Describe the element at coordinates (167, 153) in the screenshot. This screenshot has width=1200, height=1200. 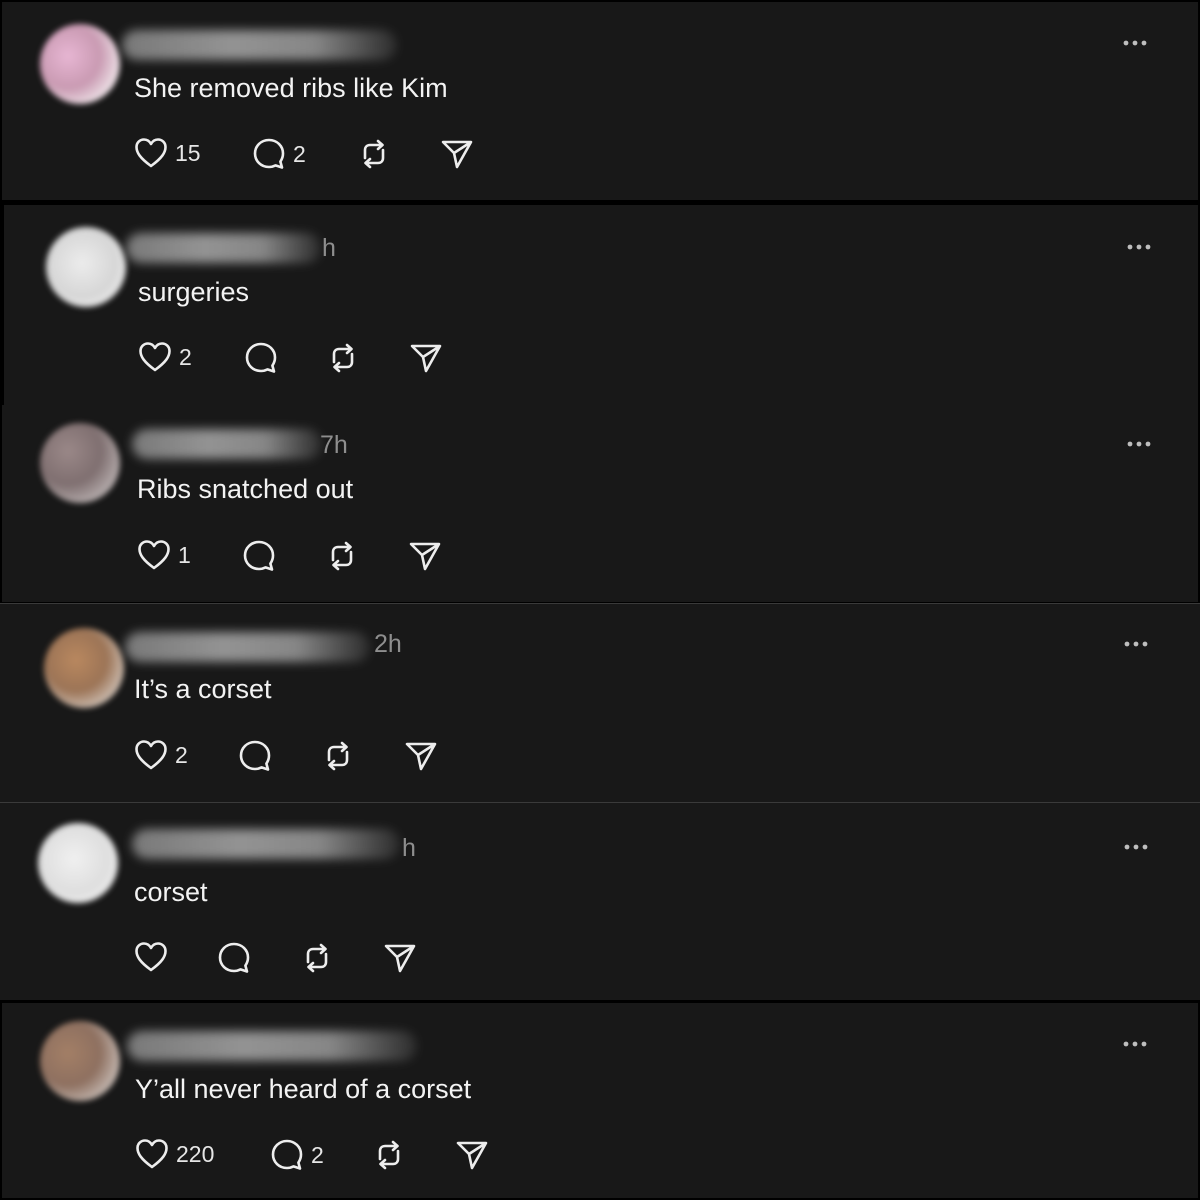
I see `like-button: 15` at that location.